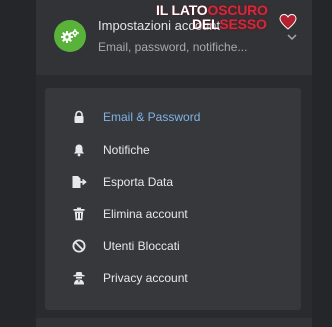  Describe the element at coordinates (229, 24) in the screenshot. I see `watermark-line-2: DELSESSO` at that location.